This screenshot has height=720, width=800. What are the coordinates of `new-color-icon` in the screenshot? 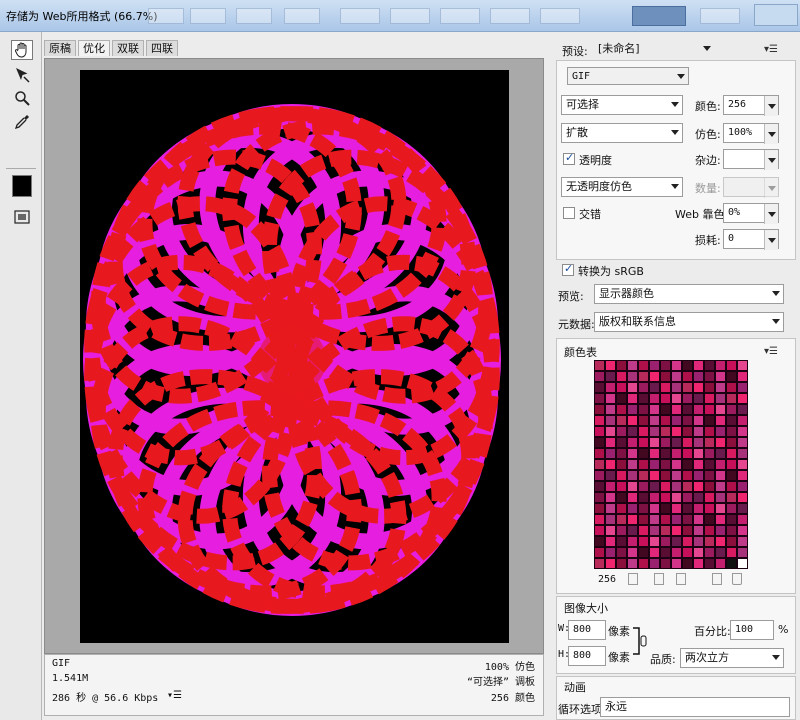 It's located at (717, 579).